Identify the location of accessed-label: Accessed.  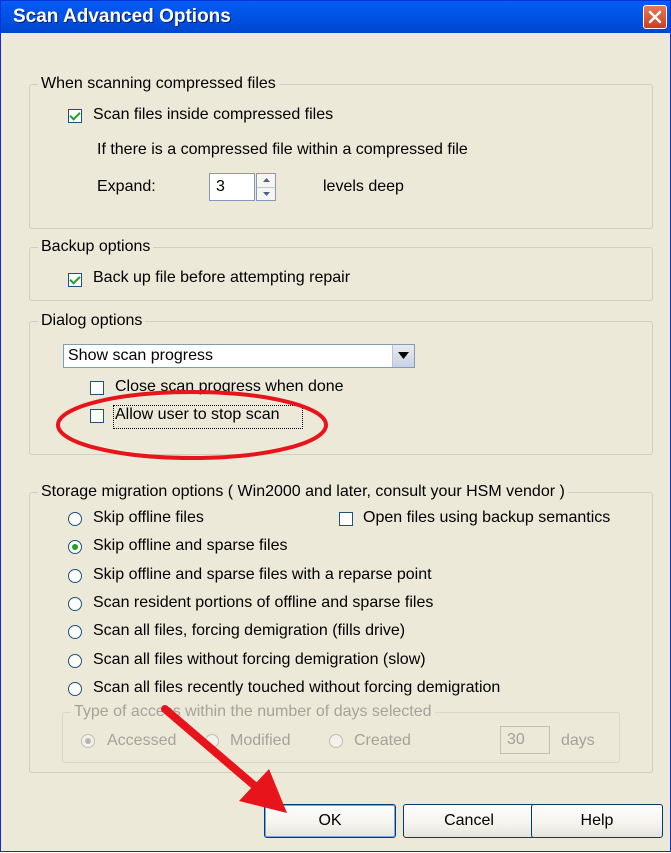
(141, 741).